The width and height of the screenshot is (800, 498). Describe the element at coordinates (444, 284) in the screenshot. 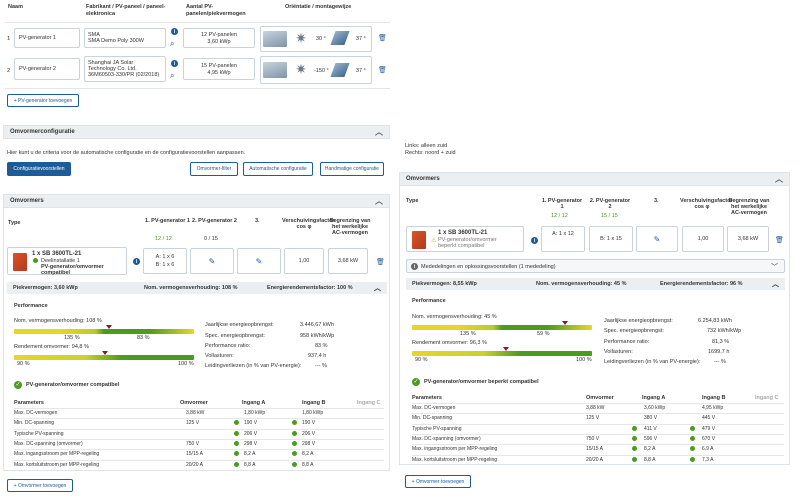

I see `summary-peak: Piekvermogen: 8,55 kWp` at that location.